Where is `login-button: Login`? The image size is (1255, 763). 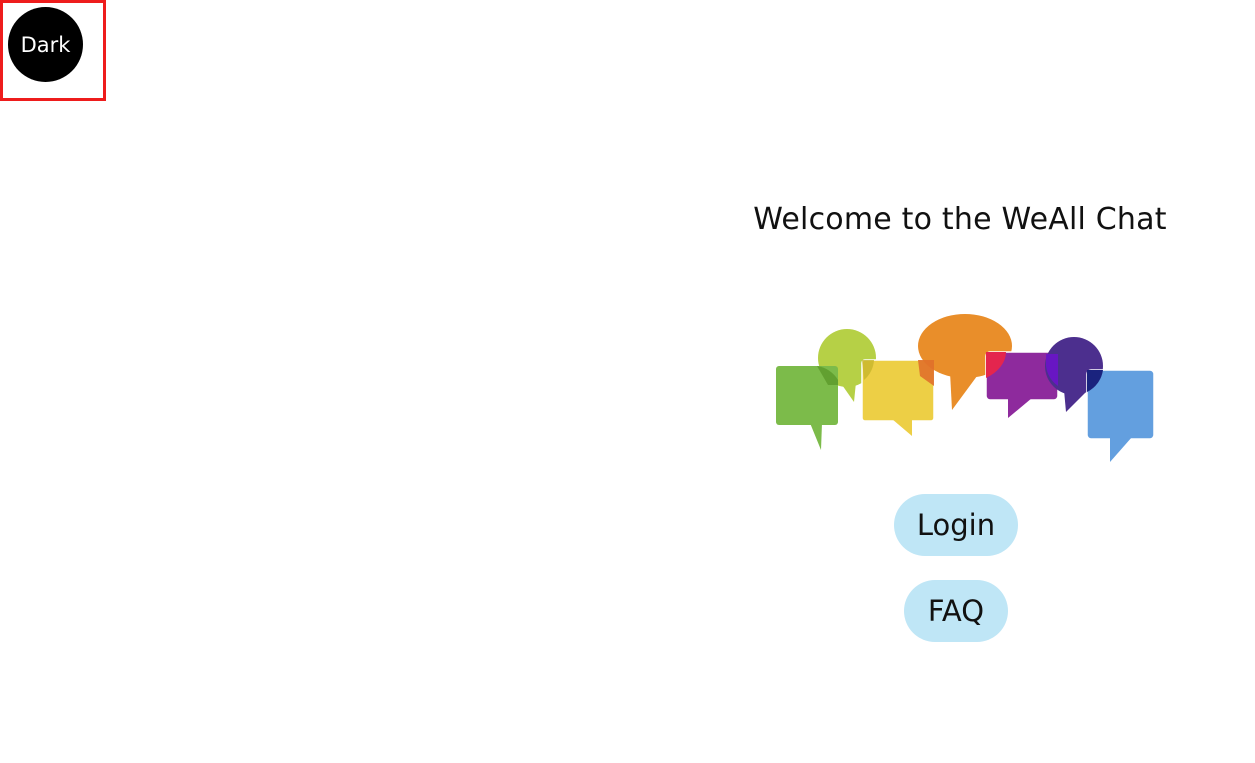
login-button: Login is located at coordinates (956, 525).